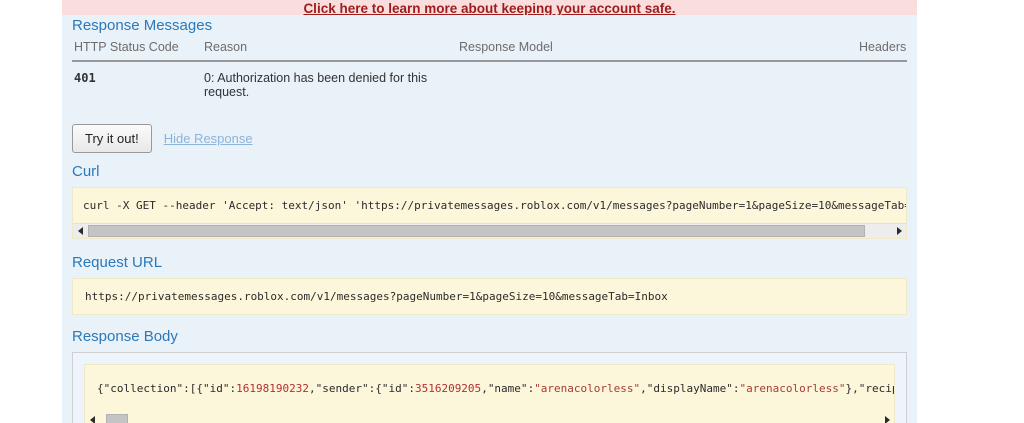  I want to click on try-it-out-button: Try it out!, so click(112, 138).